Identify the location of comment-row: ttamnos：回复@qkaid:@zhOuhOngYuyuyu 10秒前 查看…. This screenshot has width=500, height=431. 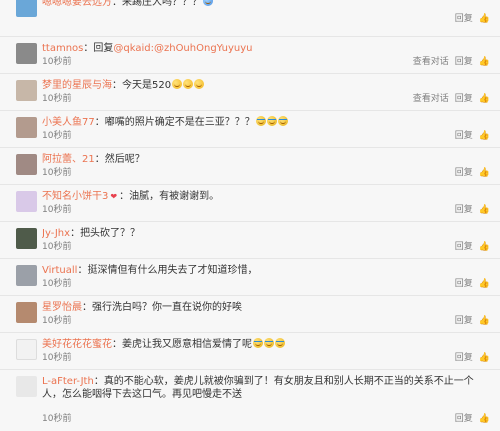
(250, 55).